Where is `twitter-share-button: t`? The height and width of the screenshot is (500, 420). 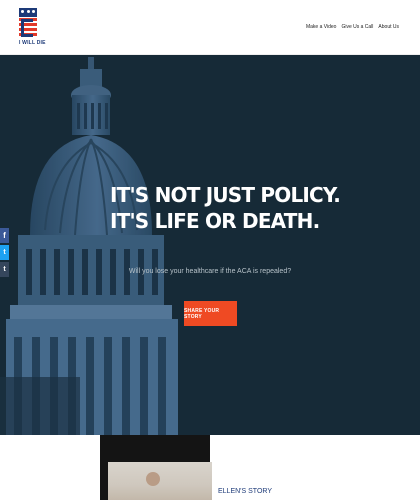
twitter-share-button: t is located at coordinates (4, 252).